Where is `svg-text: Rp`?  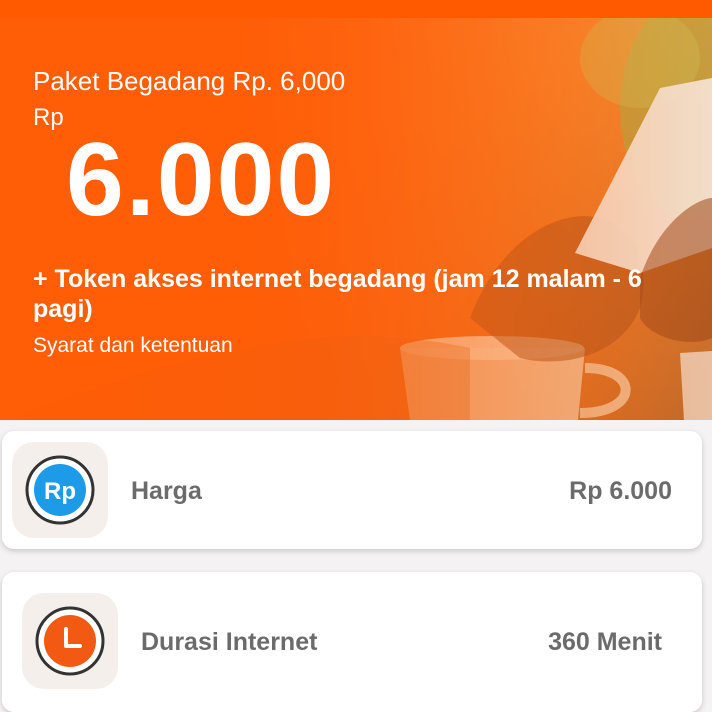
svg-text: Rp is located at coordinates (60, 491).